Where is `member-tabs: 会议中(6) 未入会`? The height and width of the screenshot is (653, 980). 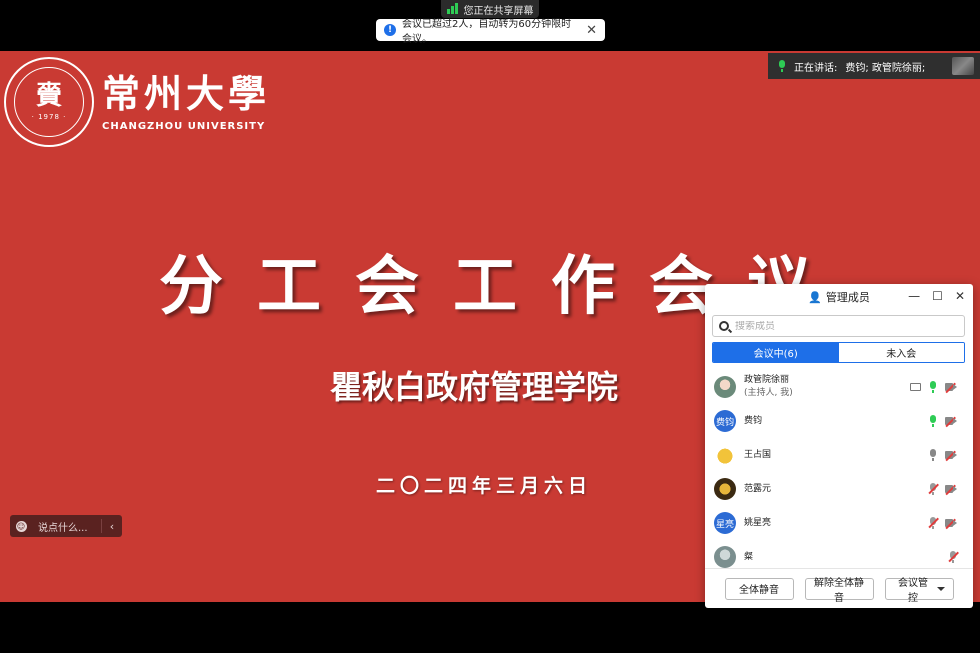
member-tabs: 会议中(6) 未入会 is located at coordinates (838, 352).